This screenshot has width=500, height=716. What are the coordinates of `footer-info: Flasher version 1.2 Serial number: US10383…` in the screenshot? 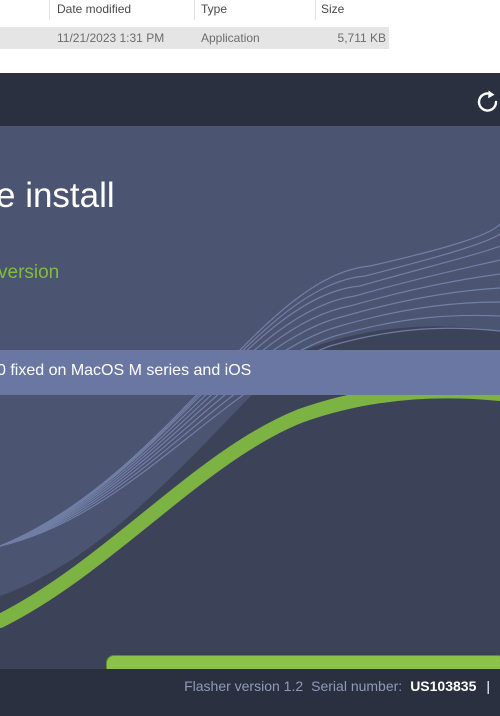 It's located at (337, 686).